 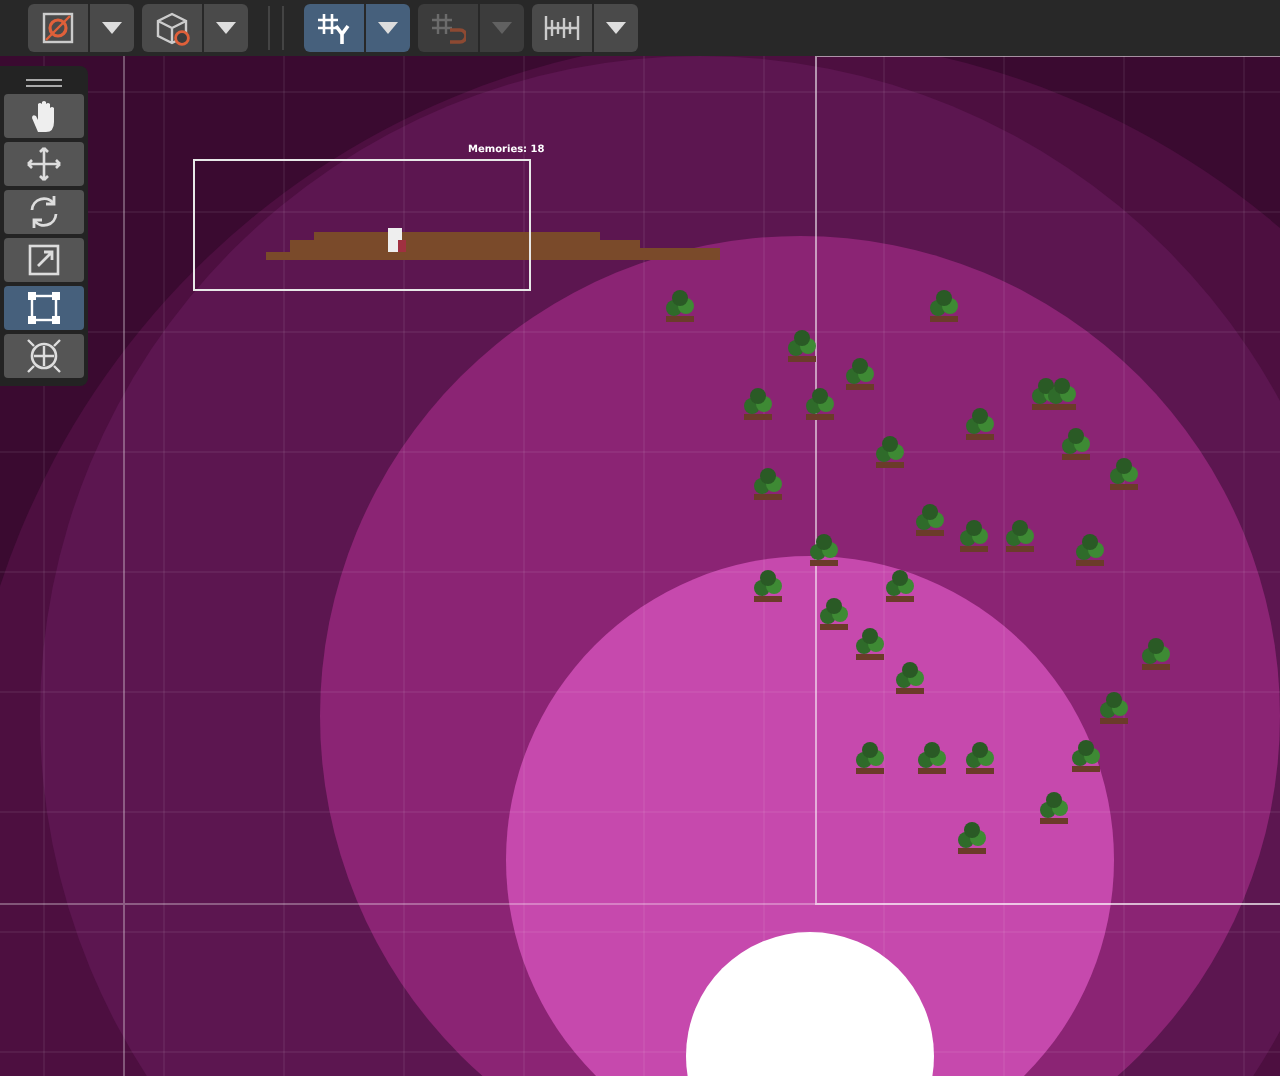 What do you see at coordinates (44, 82) in the screenshot?
I see `drag-handle-icon` at bounding box center [44, 82].